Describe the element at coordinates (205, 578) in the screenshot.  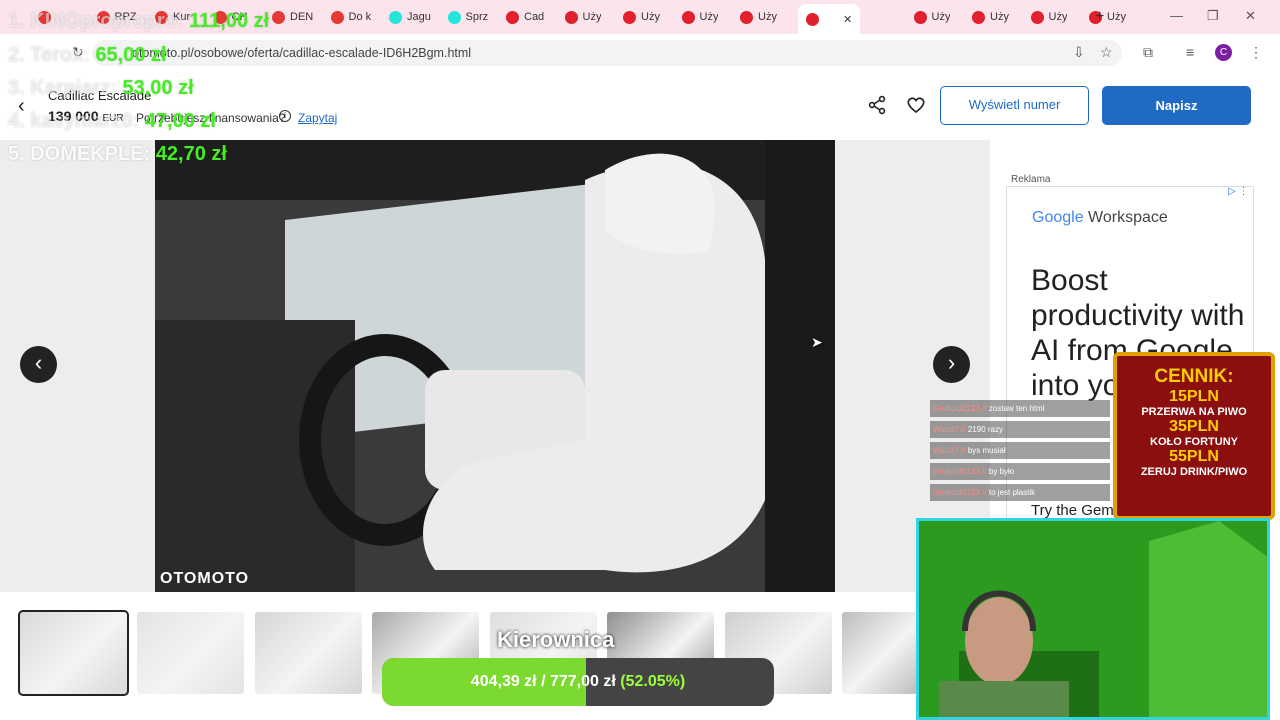
I see `otomoto-watermark: OTOMOTO` at that location.